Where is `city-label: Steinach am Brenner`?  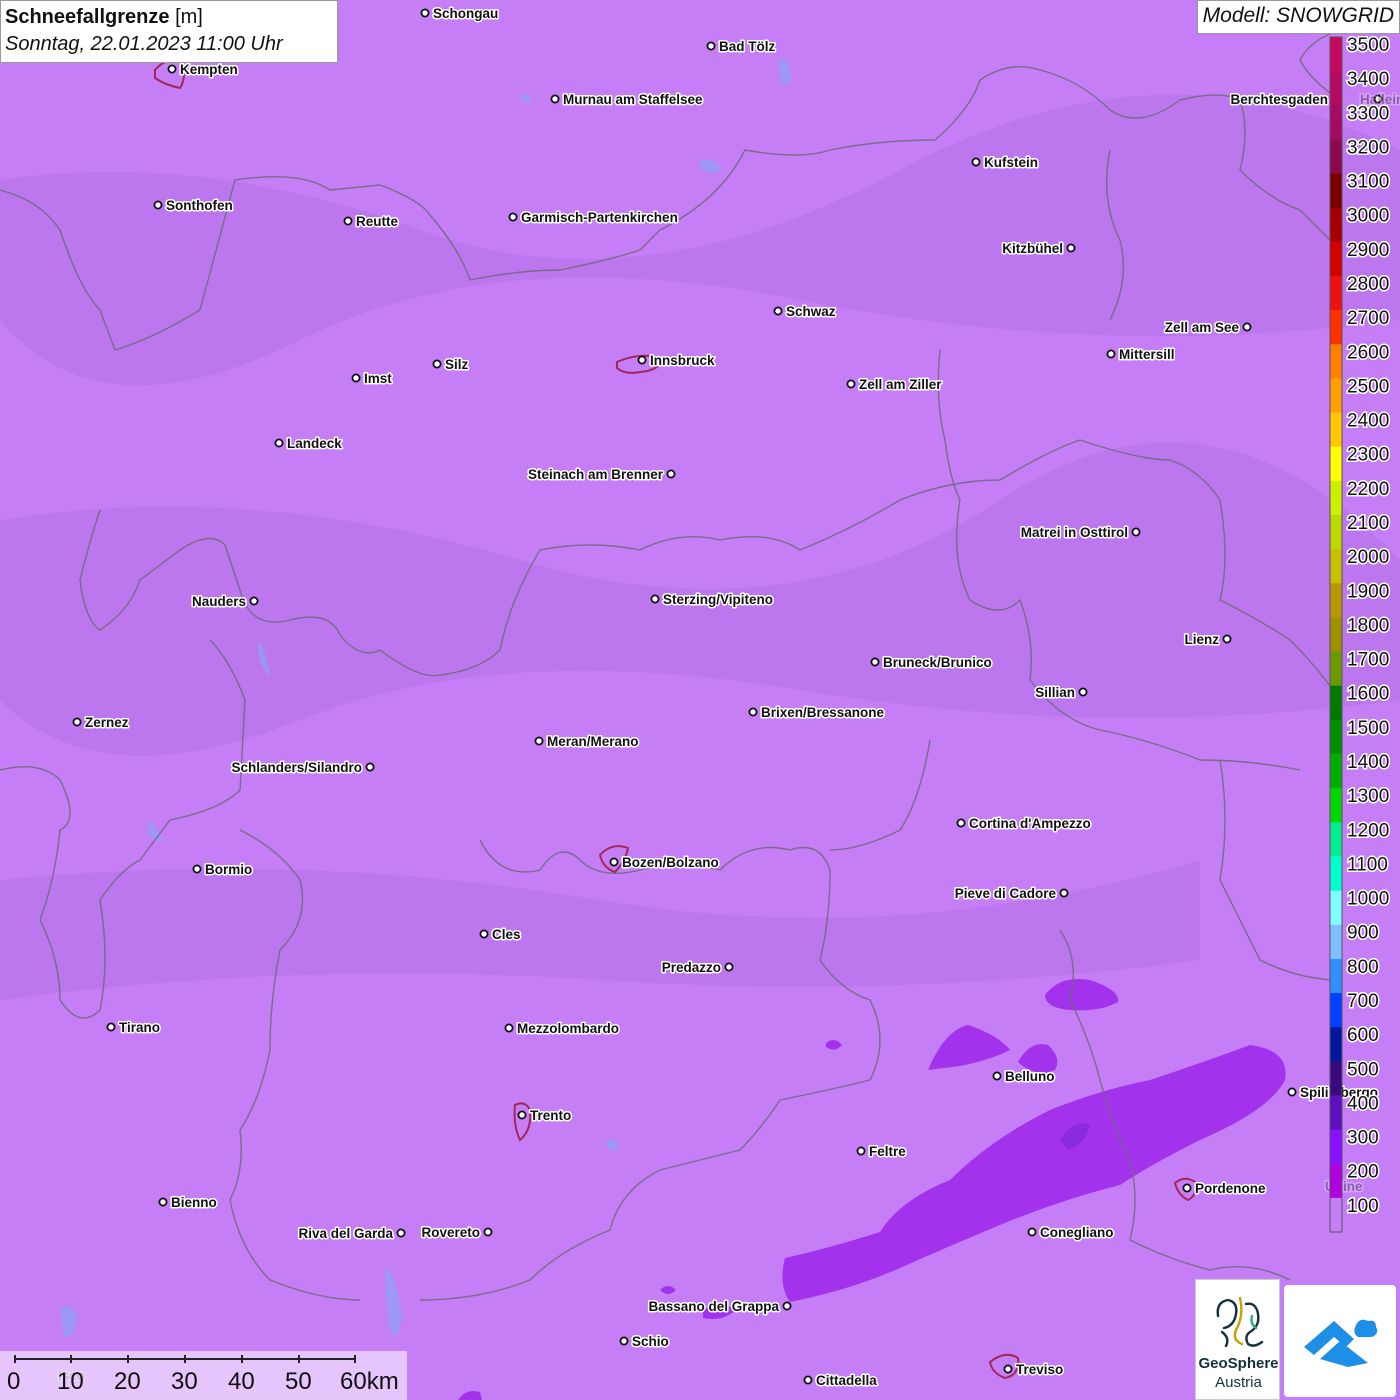
city-label: Steinach am Brenner is located at coordinates (596, 474).